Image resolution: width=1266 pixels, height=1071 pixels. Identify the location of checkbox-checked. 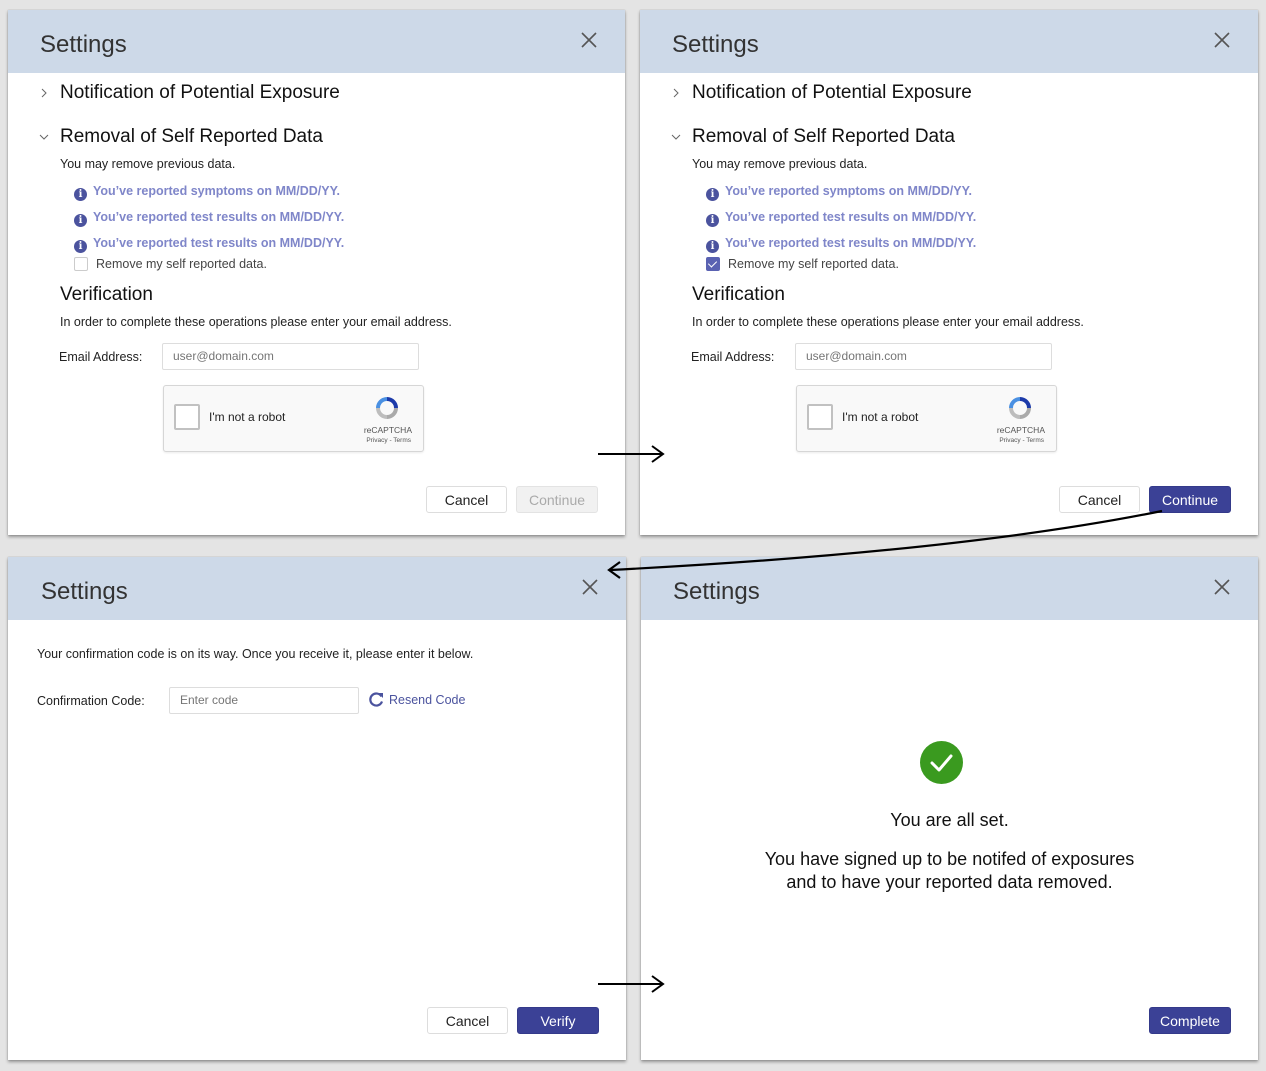
(713, 264).